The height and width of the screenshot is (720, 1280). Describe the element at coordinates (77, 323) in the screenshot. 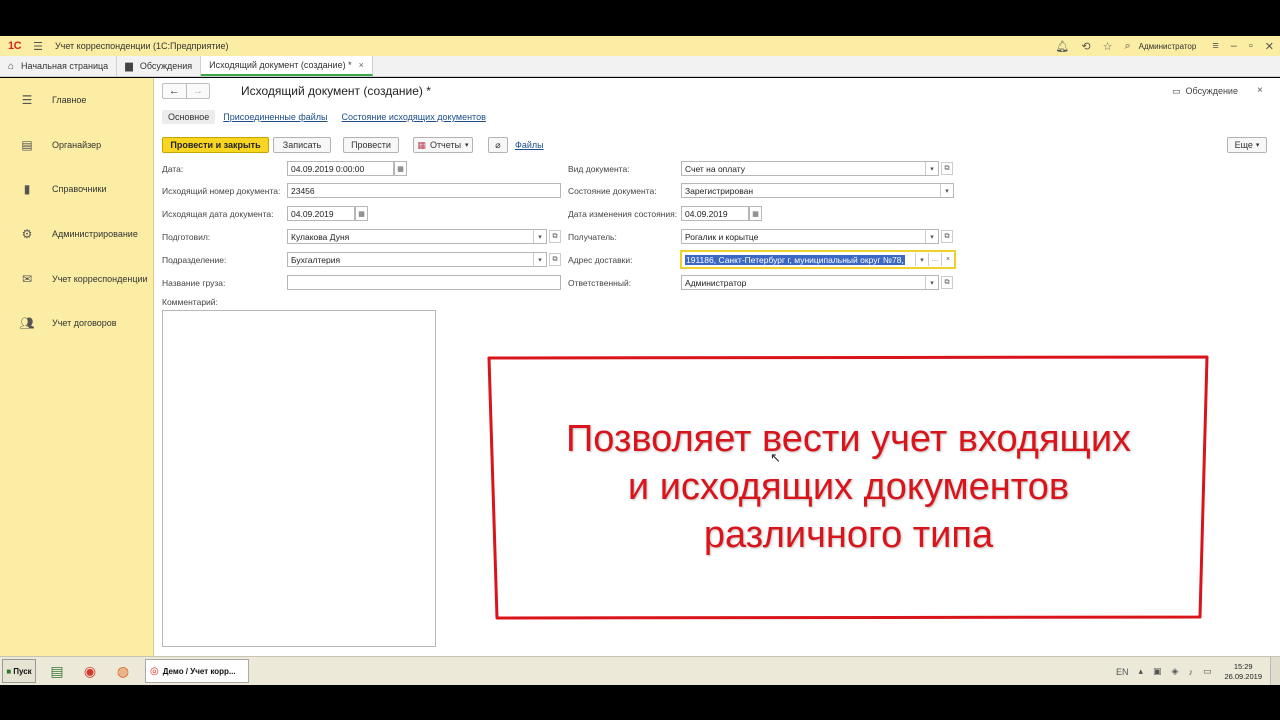

I see `sidebar-item-contracts: 👥︎ Учет договоров` at that location.